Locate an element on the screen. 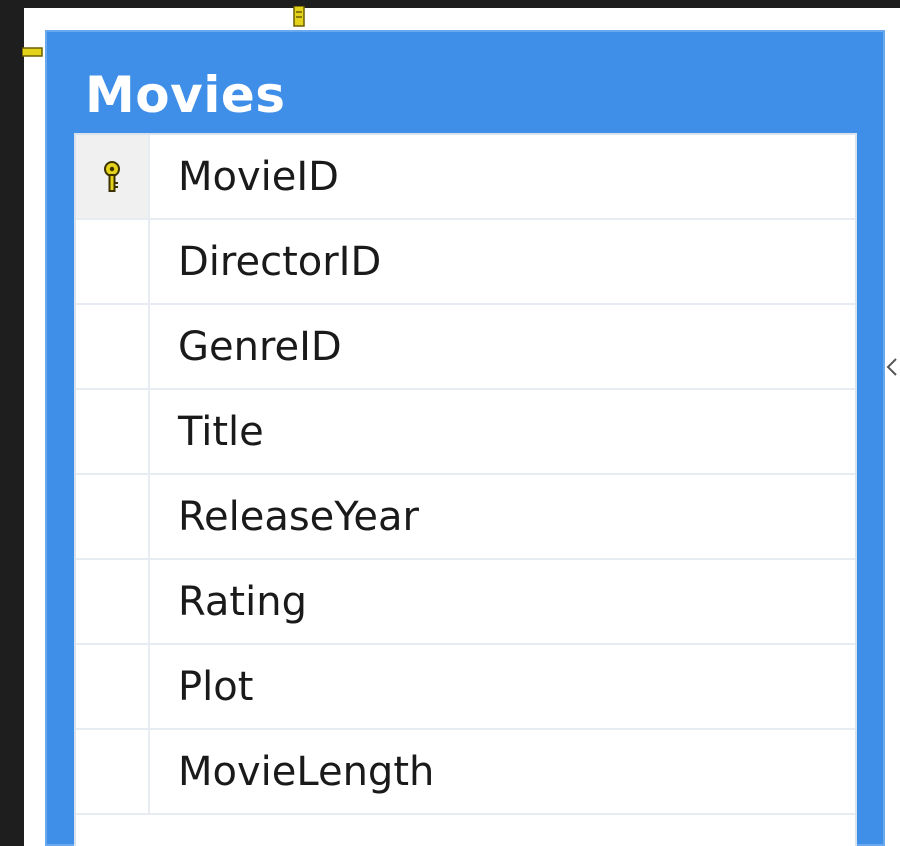  column-row: Rating is located at coordinates (465, 602).